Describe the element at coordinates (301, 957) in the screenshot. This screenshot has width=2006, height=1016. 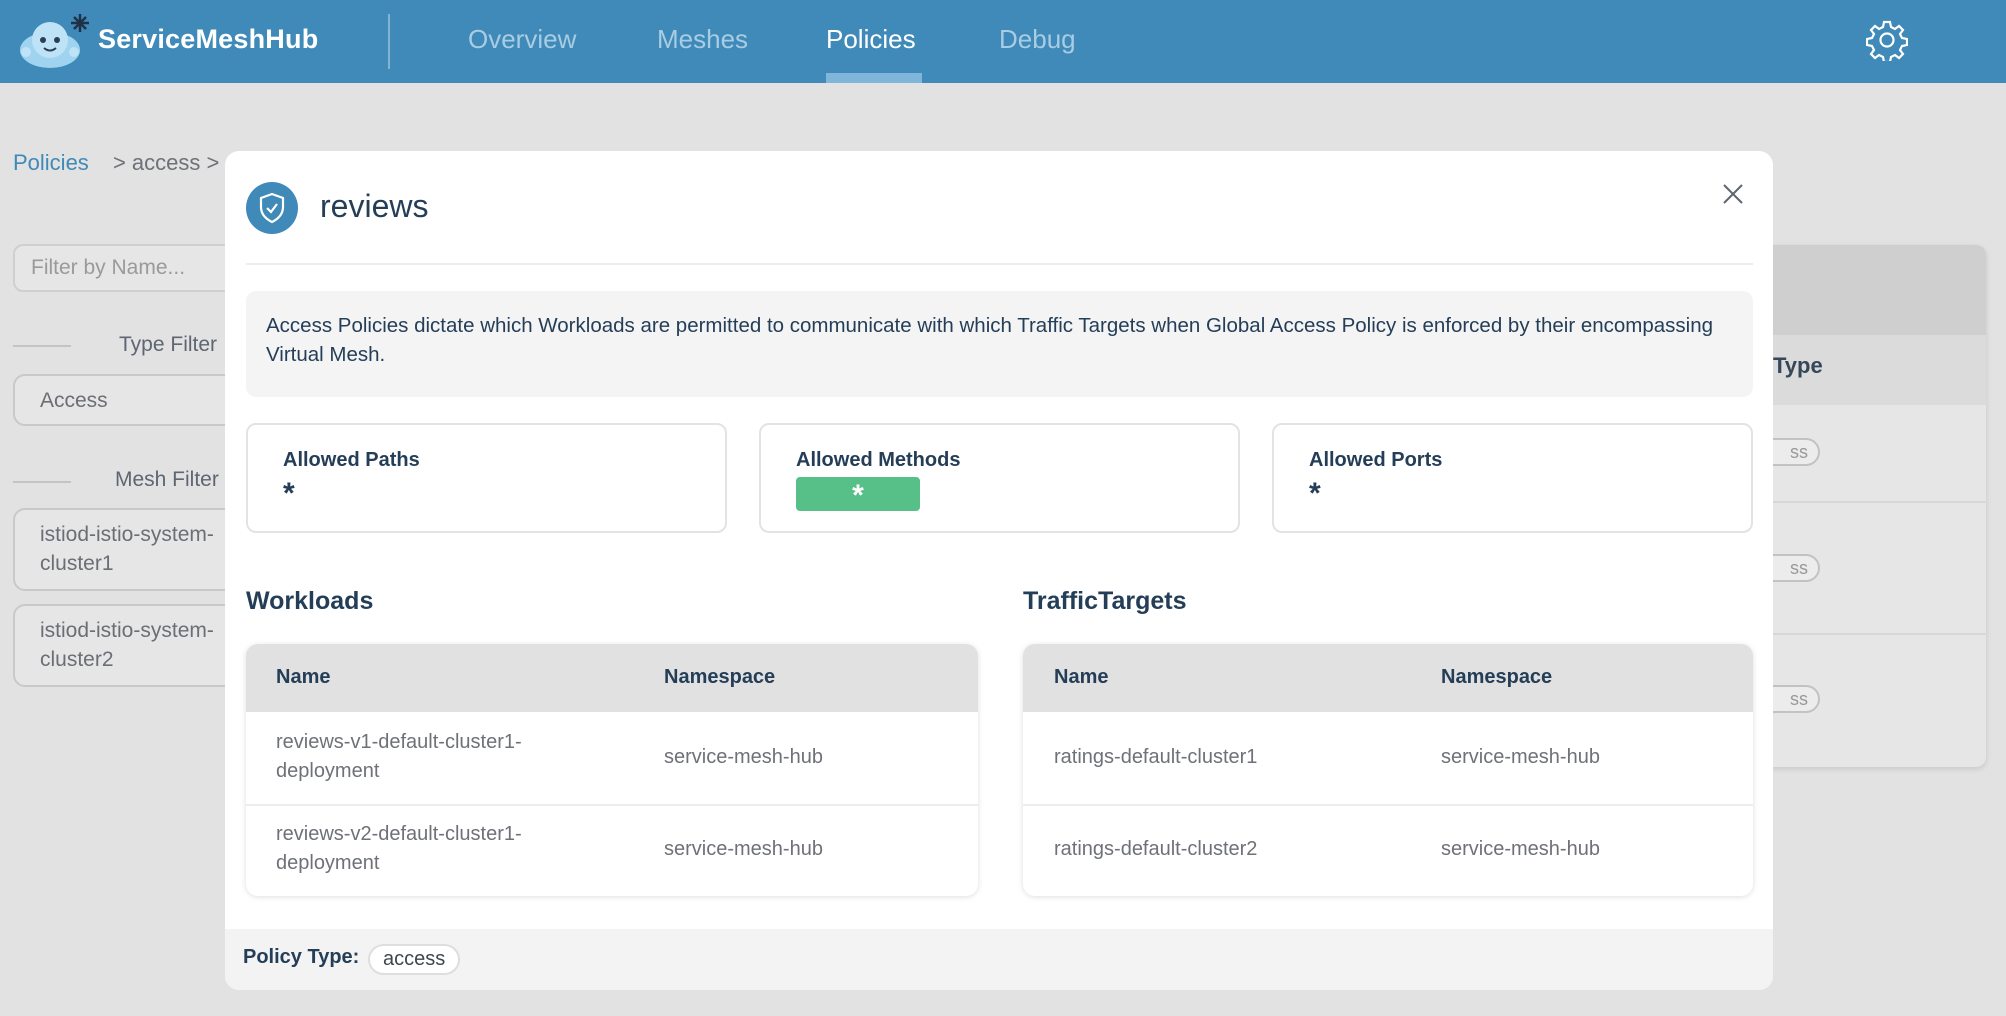
I see `policy-type-label: Policy Type:` at that location.